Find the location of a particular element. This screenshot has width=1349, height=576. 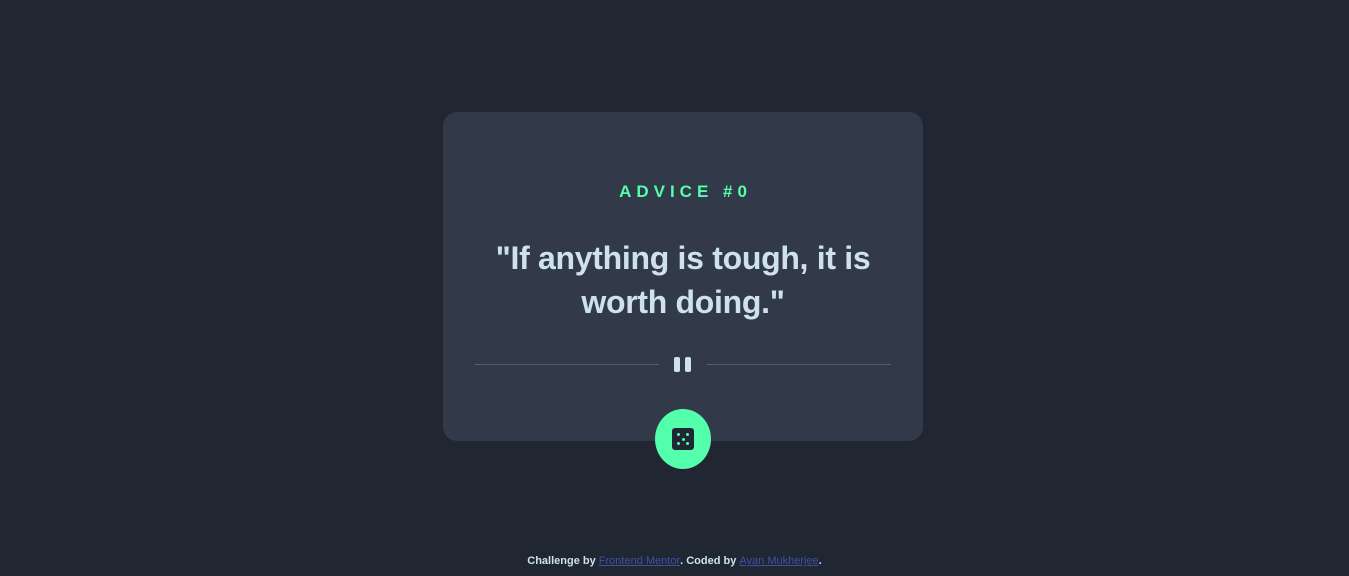

pause-icon is located at coordinates (683, 364).